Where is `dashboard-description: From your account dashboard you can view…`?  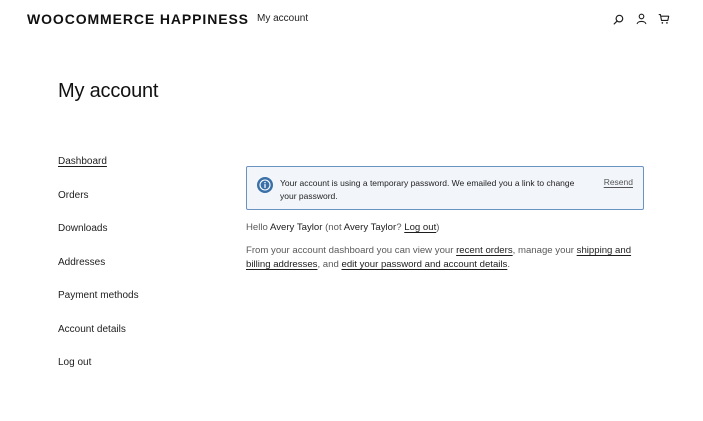 dashboard-description: From your account dashboard you can view… is located at coordinates (439, 257).